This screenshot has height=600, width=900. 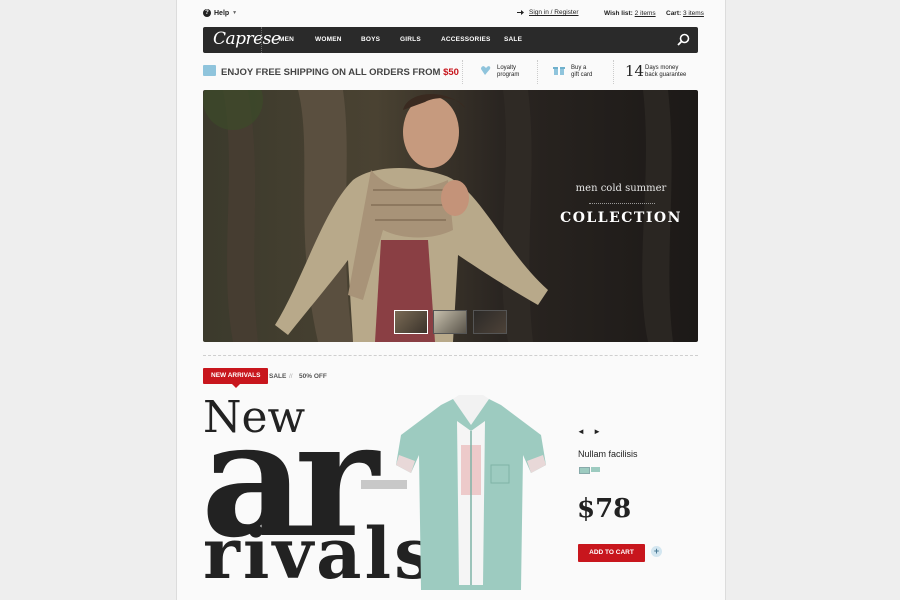 I want to click on product-name: Nullam facilisis, so click(x=608, y=454).